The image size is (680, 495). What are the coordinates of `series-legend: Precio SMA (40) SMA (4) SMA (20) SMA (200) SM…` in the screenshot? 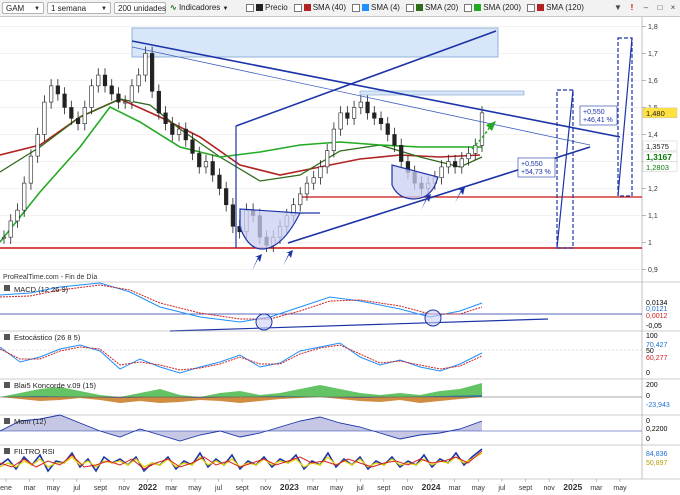 It's located at (426, 8).